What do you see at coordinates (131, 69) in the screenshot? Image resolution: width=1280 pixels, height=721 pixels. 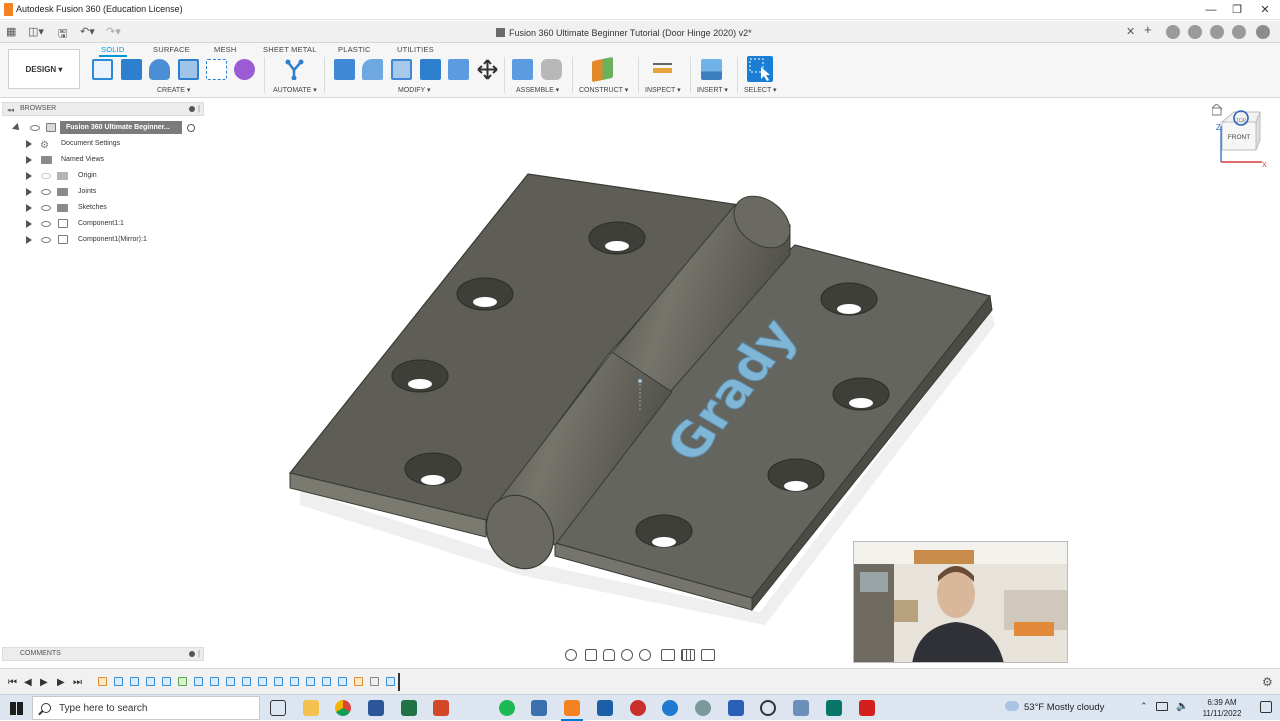 I see `extrude-icon` at bounding box center [131, 69].